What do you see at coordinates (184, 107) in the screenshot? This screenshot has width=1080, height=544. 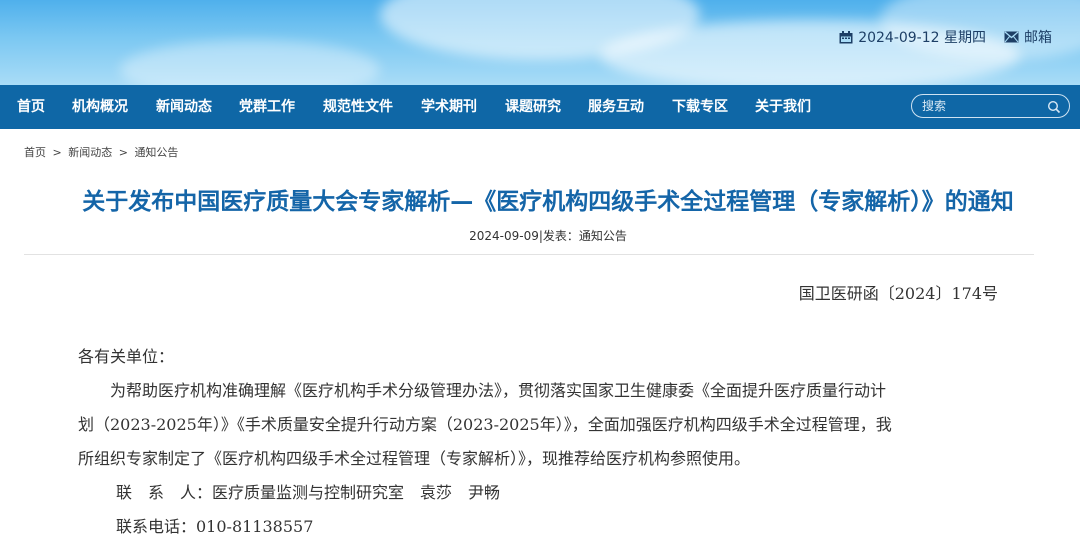 I see `nav-item-news: 新闻动态` at bounding box center [184, 107].